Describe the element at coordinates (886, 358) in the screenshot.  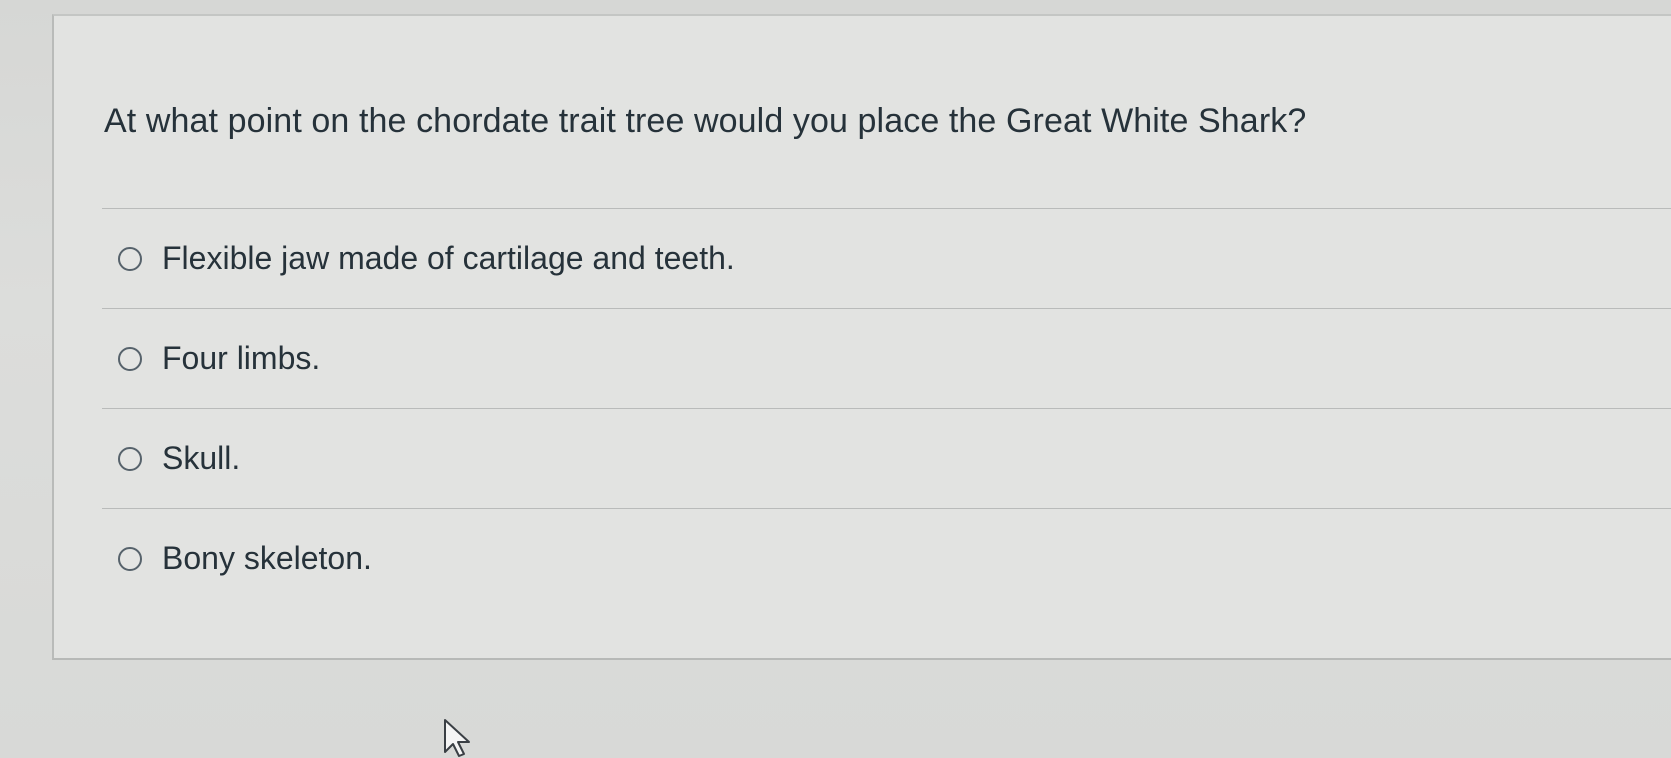
I see `answer-option-2: Four limbs.` at that location.